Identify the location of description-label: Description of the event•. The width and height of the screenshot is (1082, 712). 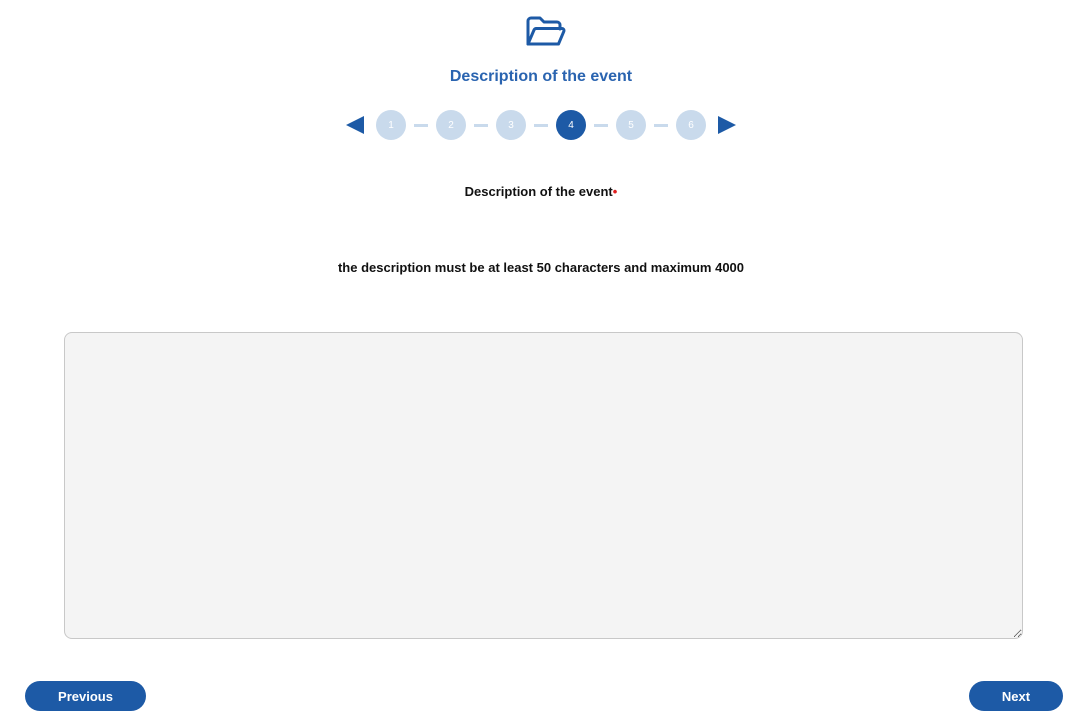
(541, 191).